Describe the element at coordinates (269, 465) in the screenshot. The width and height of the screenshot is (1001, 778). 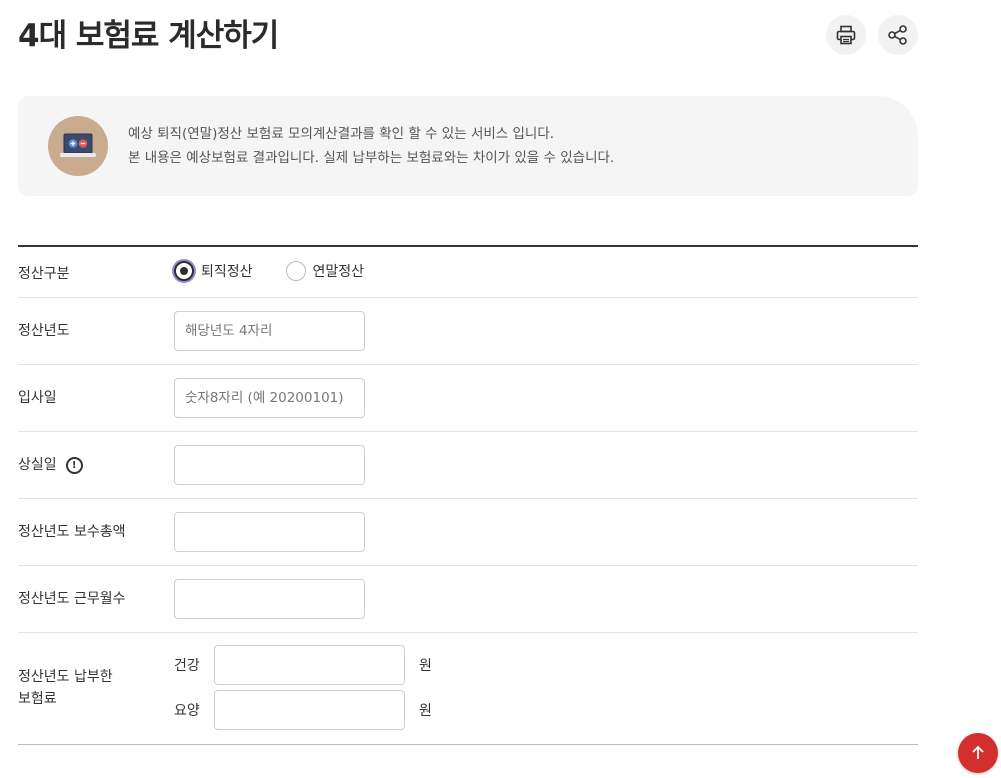
I see `loss-date-input` at that location.